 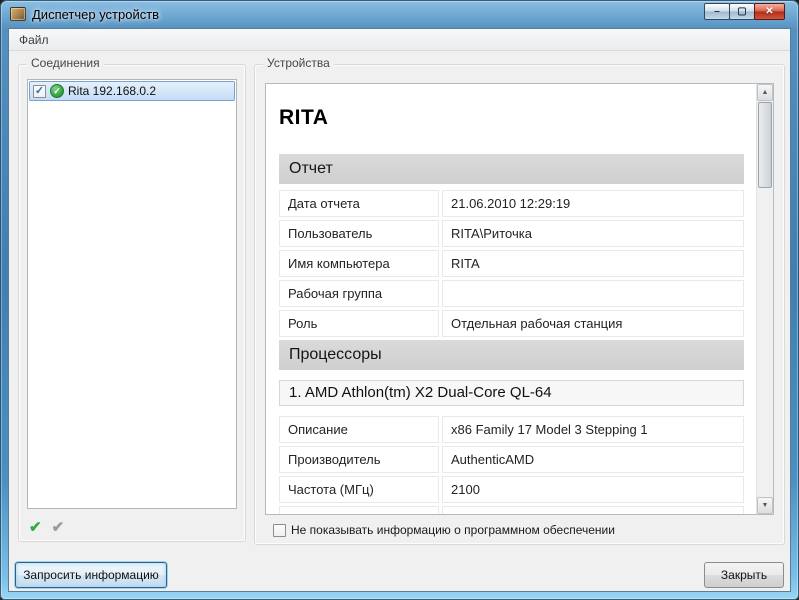 I want to click on row-label: Частота (МГц), so click(x=359, y=489).